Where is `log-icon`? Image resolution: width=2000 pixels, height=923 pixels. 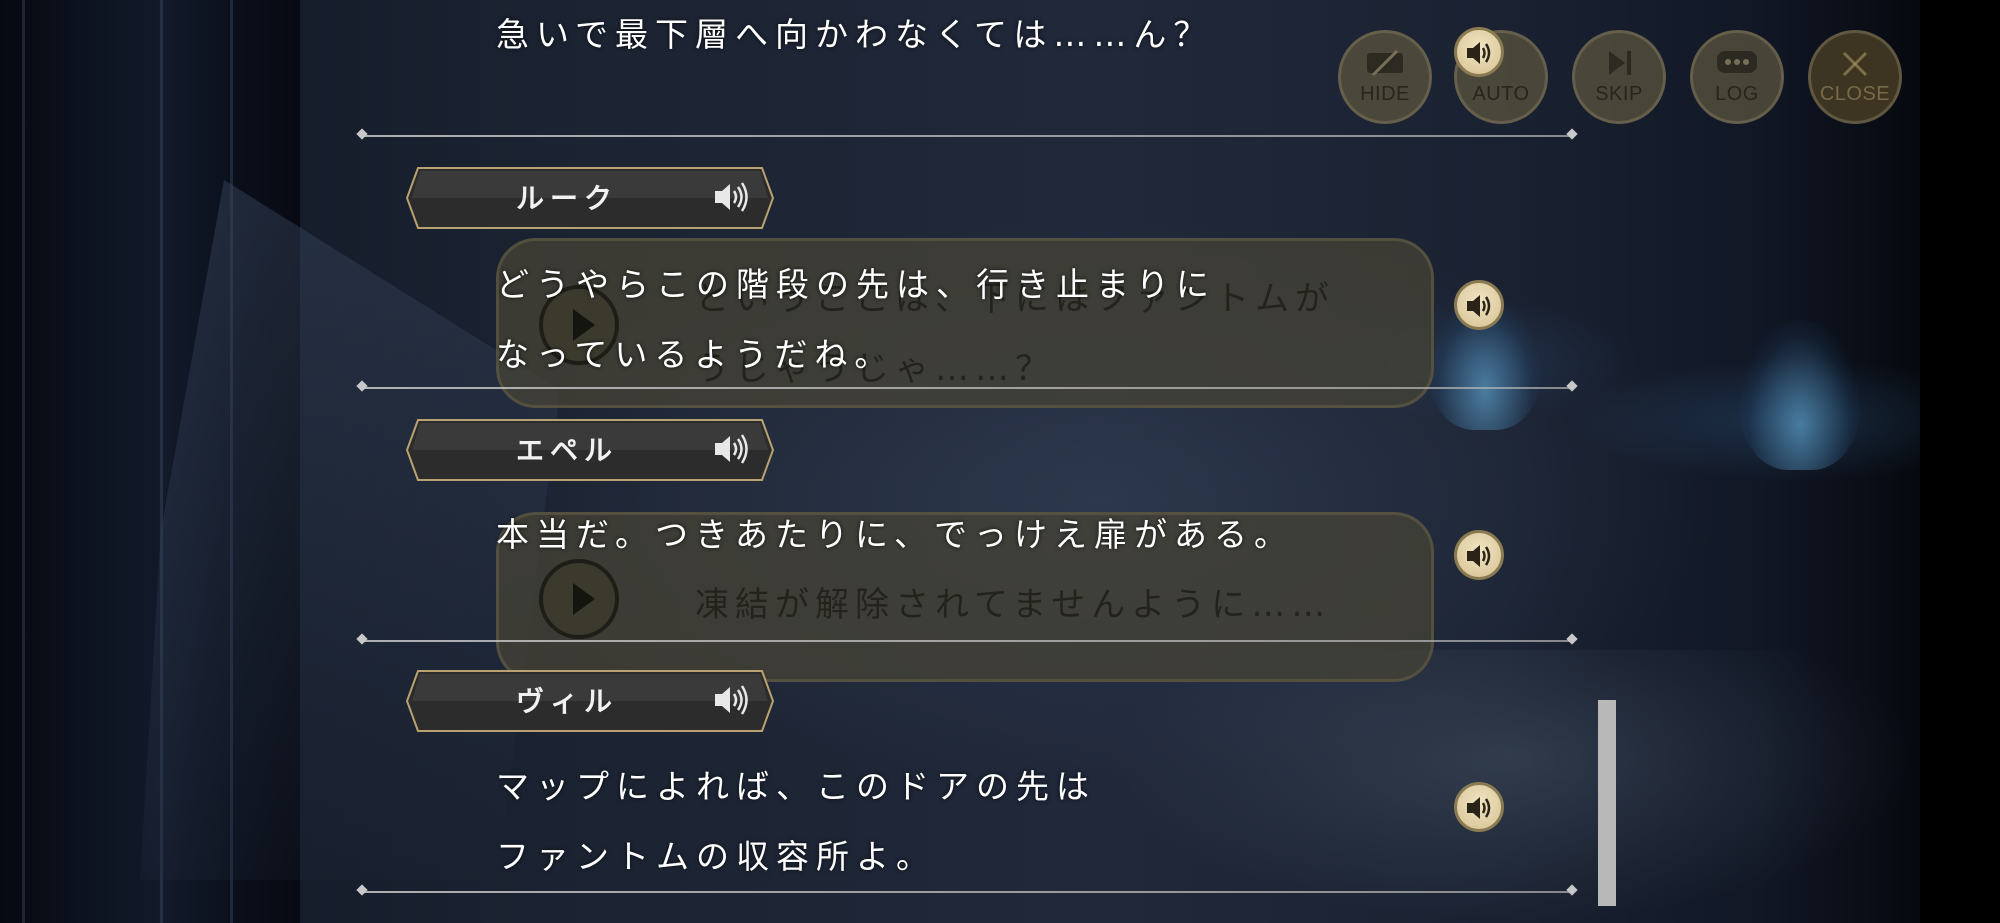
log-icon is located at coordinates (1737, 66).